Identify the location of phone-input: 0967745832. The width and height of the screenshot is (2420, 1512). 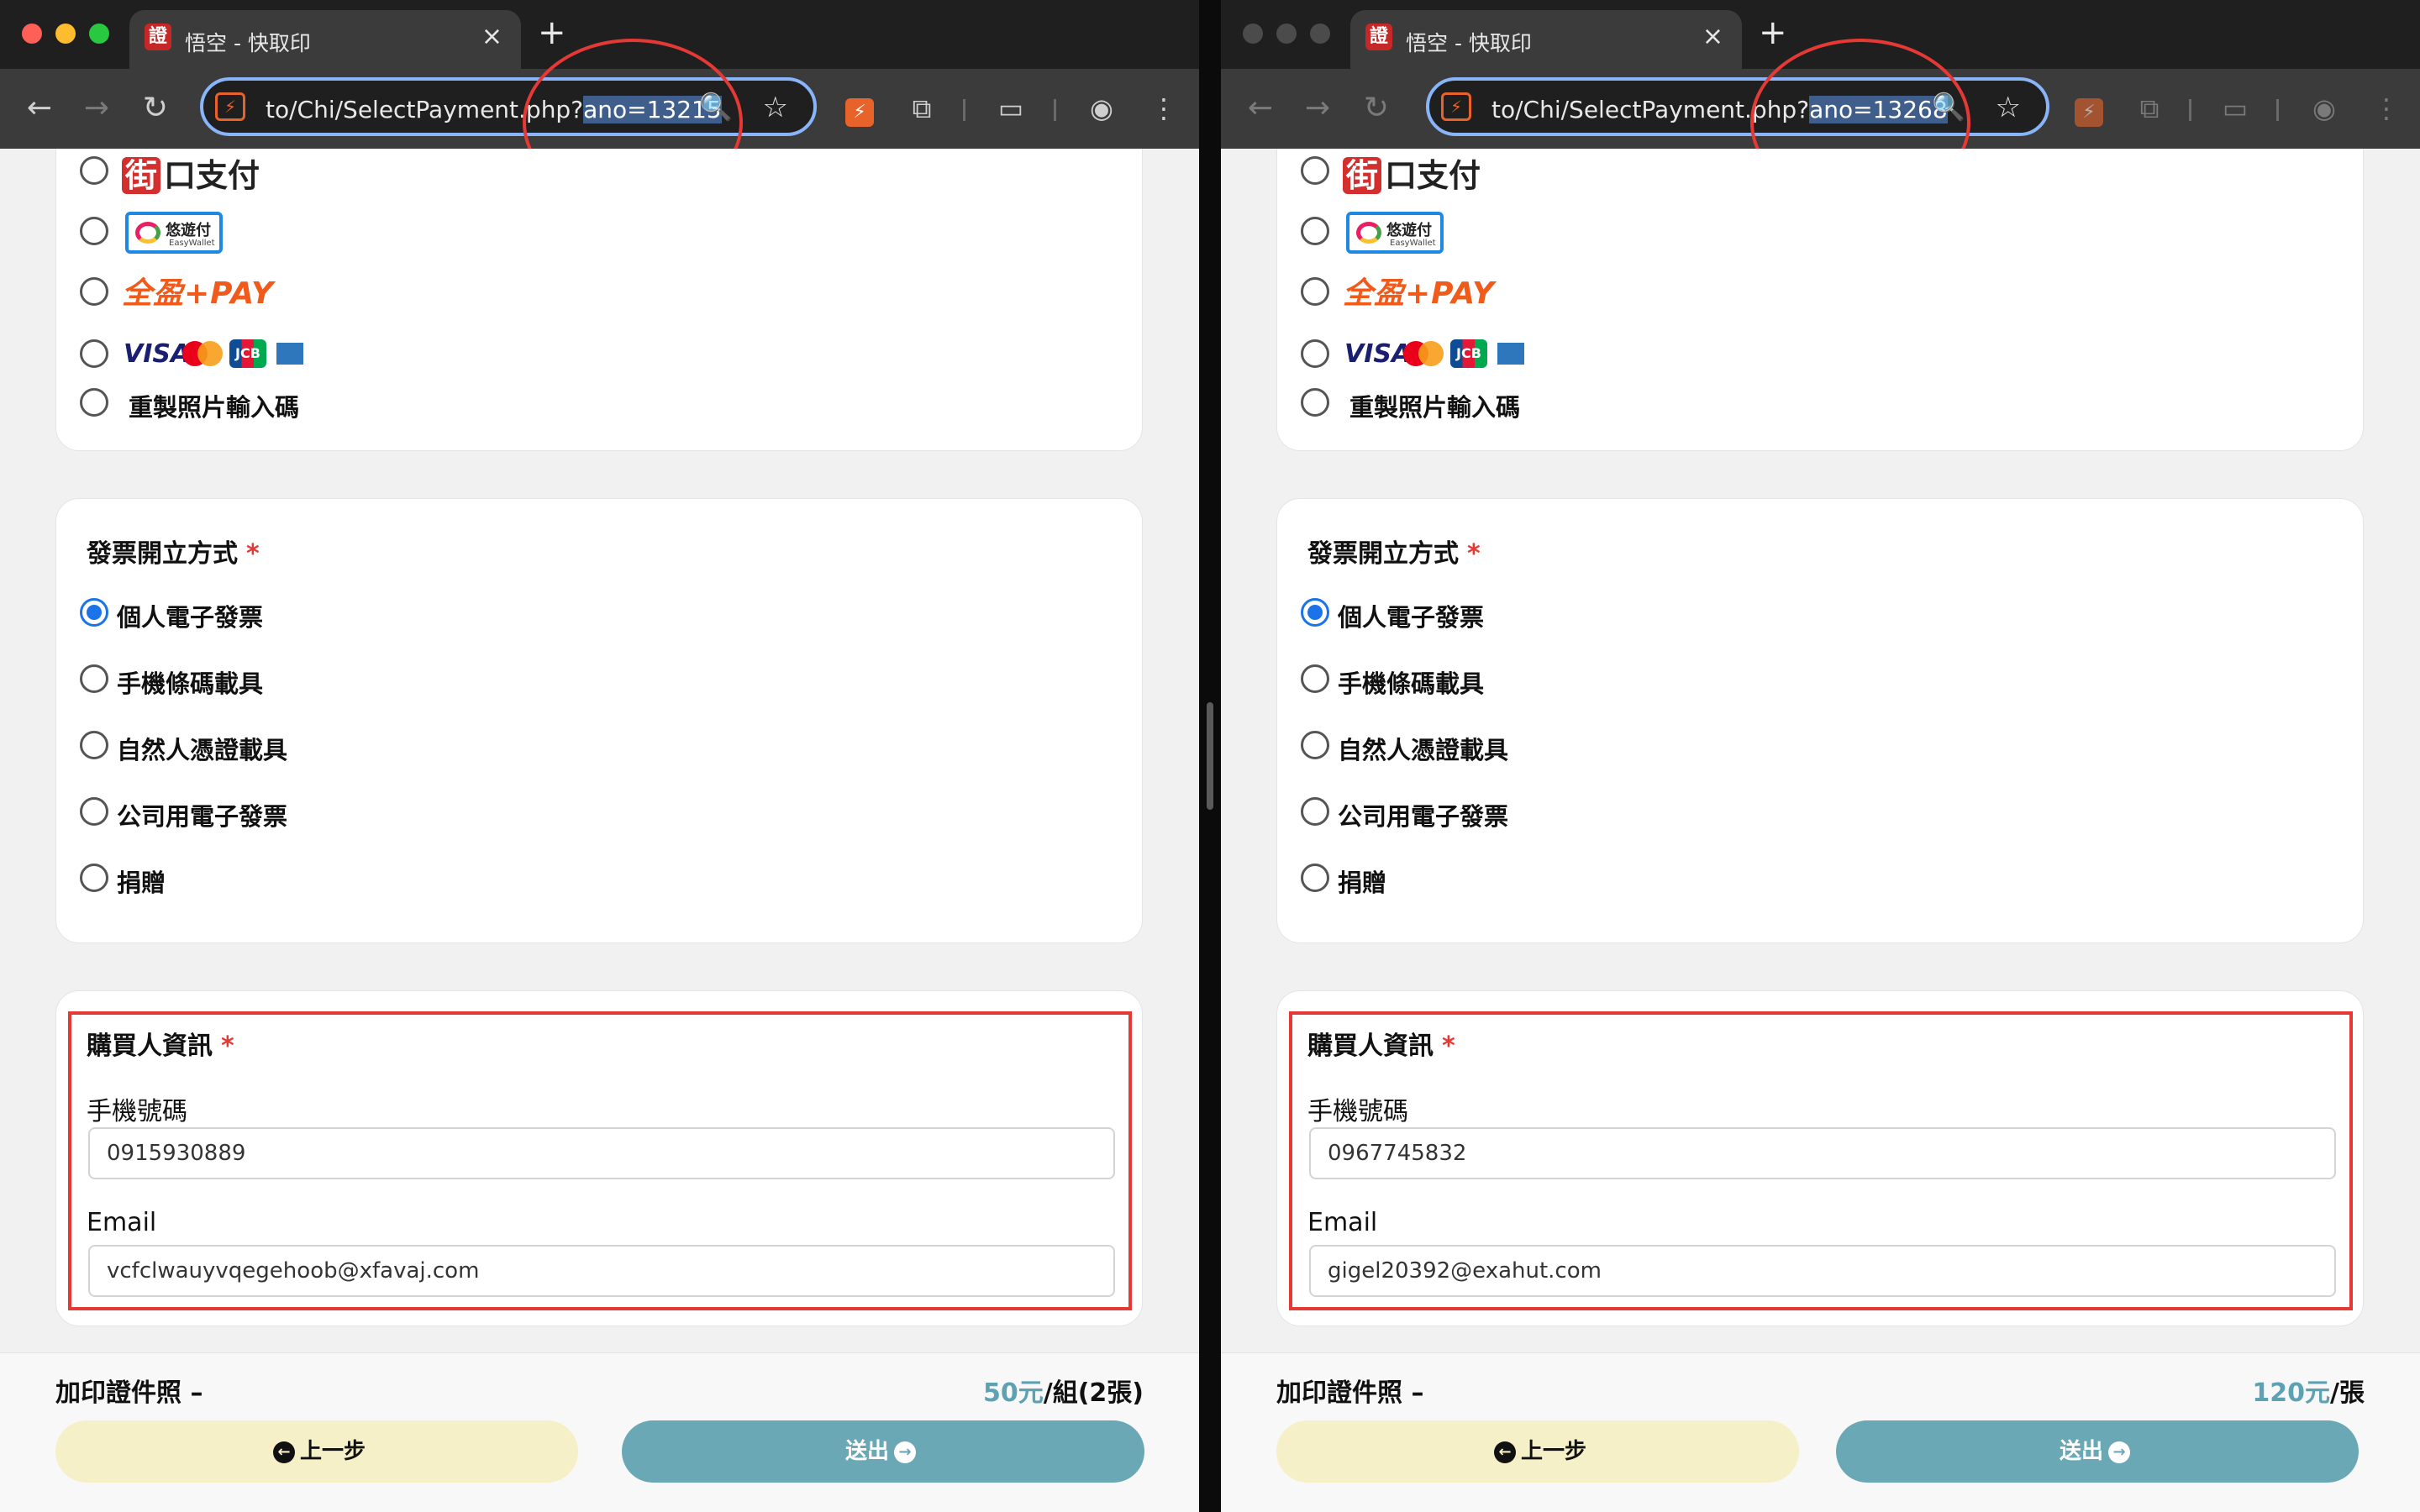
(1822, 1153).